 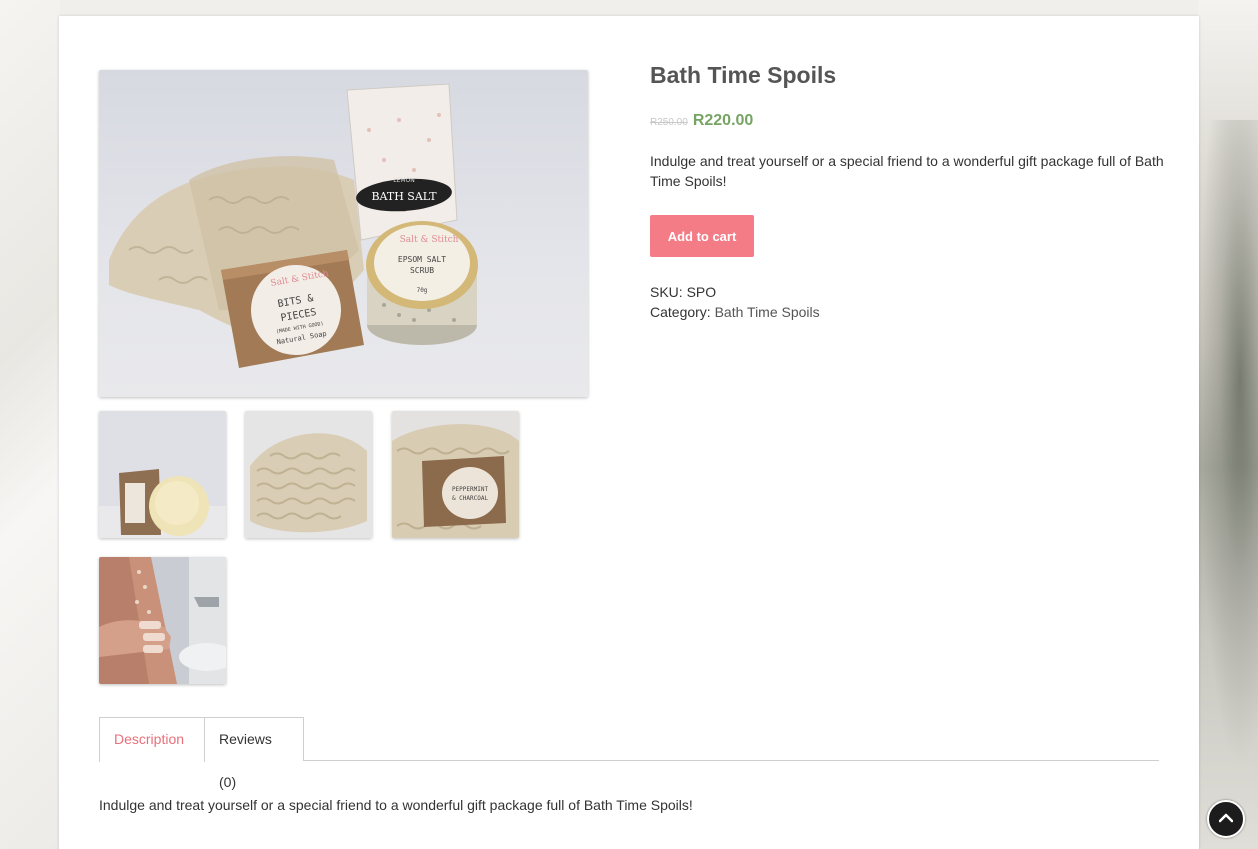 I want to click on original-price: R250.00, so click(x=669, y=122).